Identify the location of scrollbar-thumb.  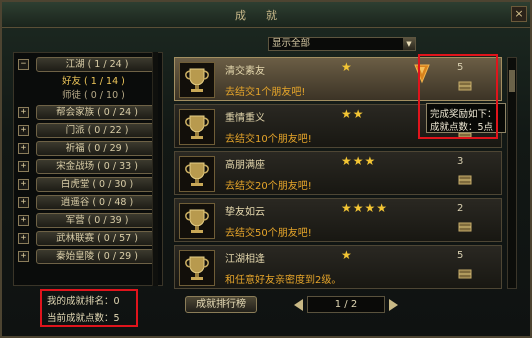
(512, 81).